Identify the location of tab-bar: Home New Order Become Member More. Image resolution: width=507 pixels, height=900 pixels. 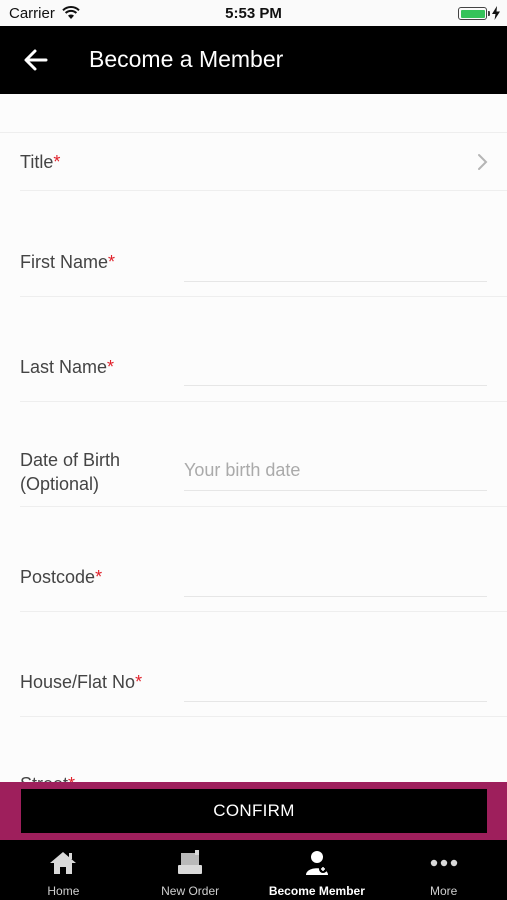
(253, 870).